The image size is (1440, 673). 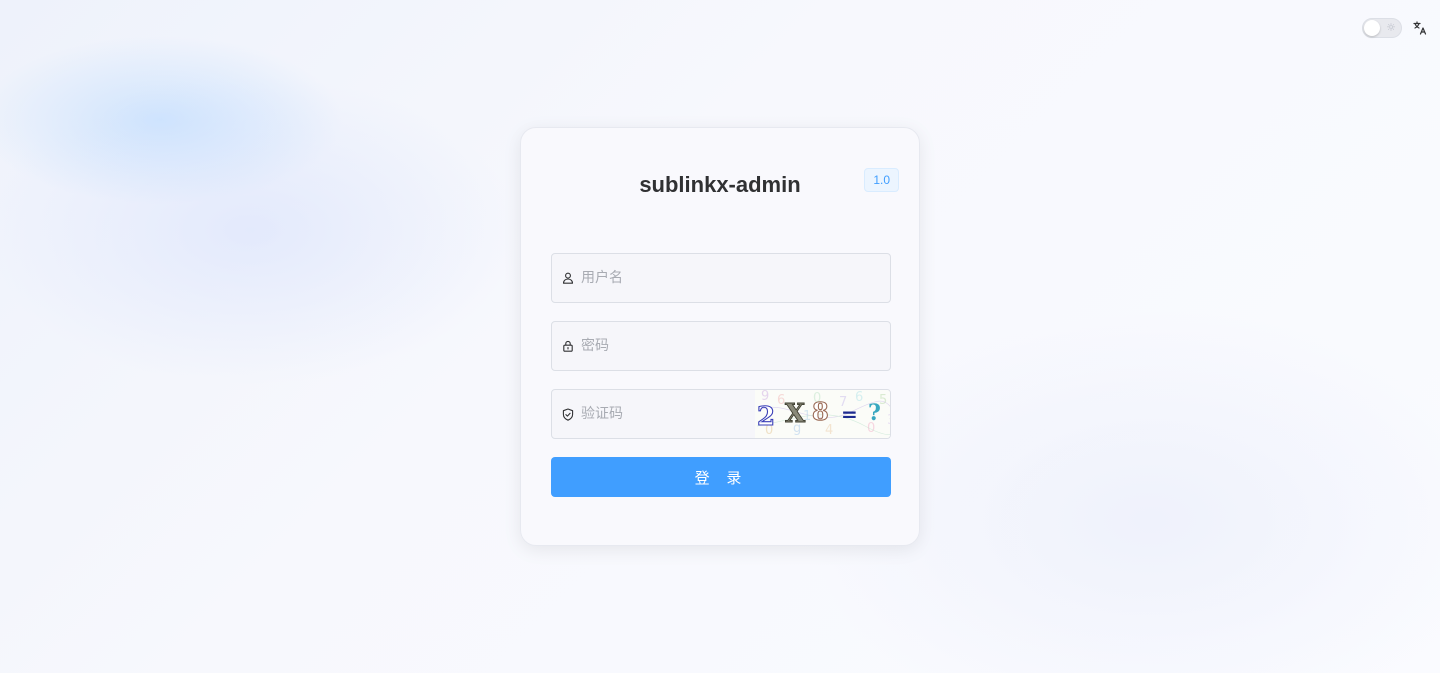 I want to click on svg-text: X, so click(x=795, y=414).